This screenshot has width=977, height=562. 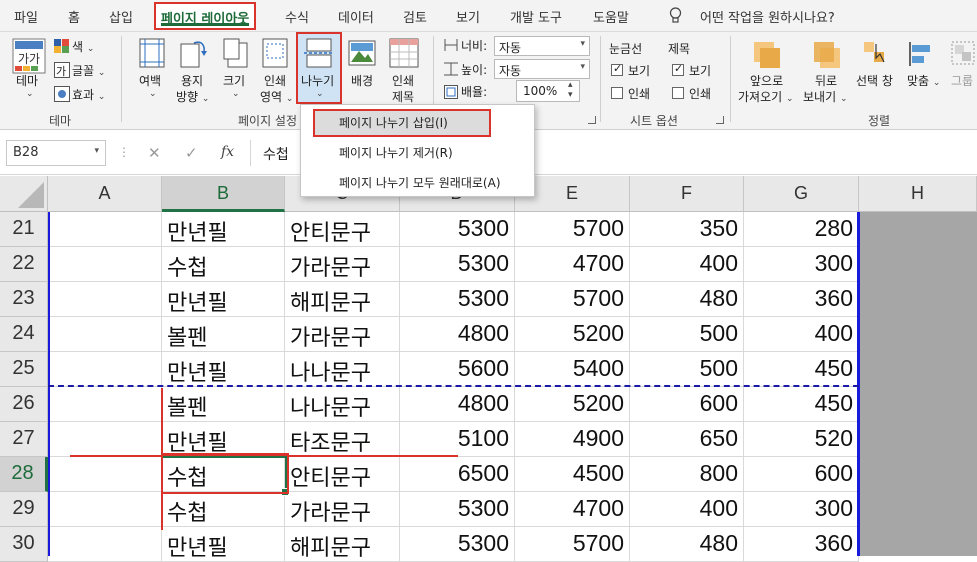 I want to click on cell-d: 5100, so click(x=457, y=439).